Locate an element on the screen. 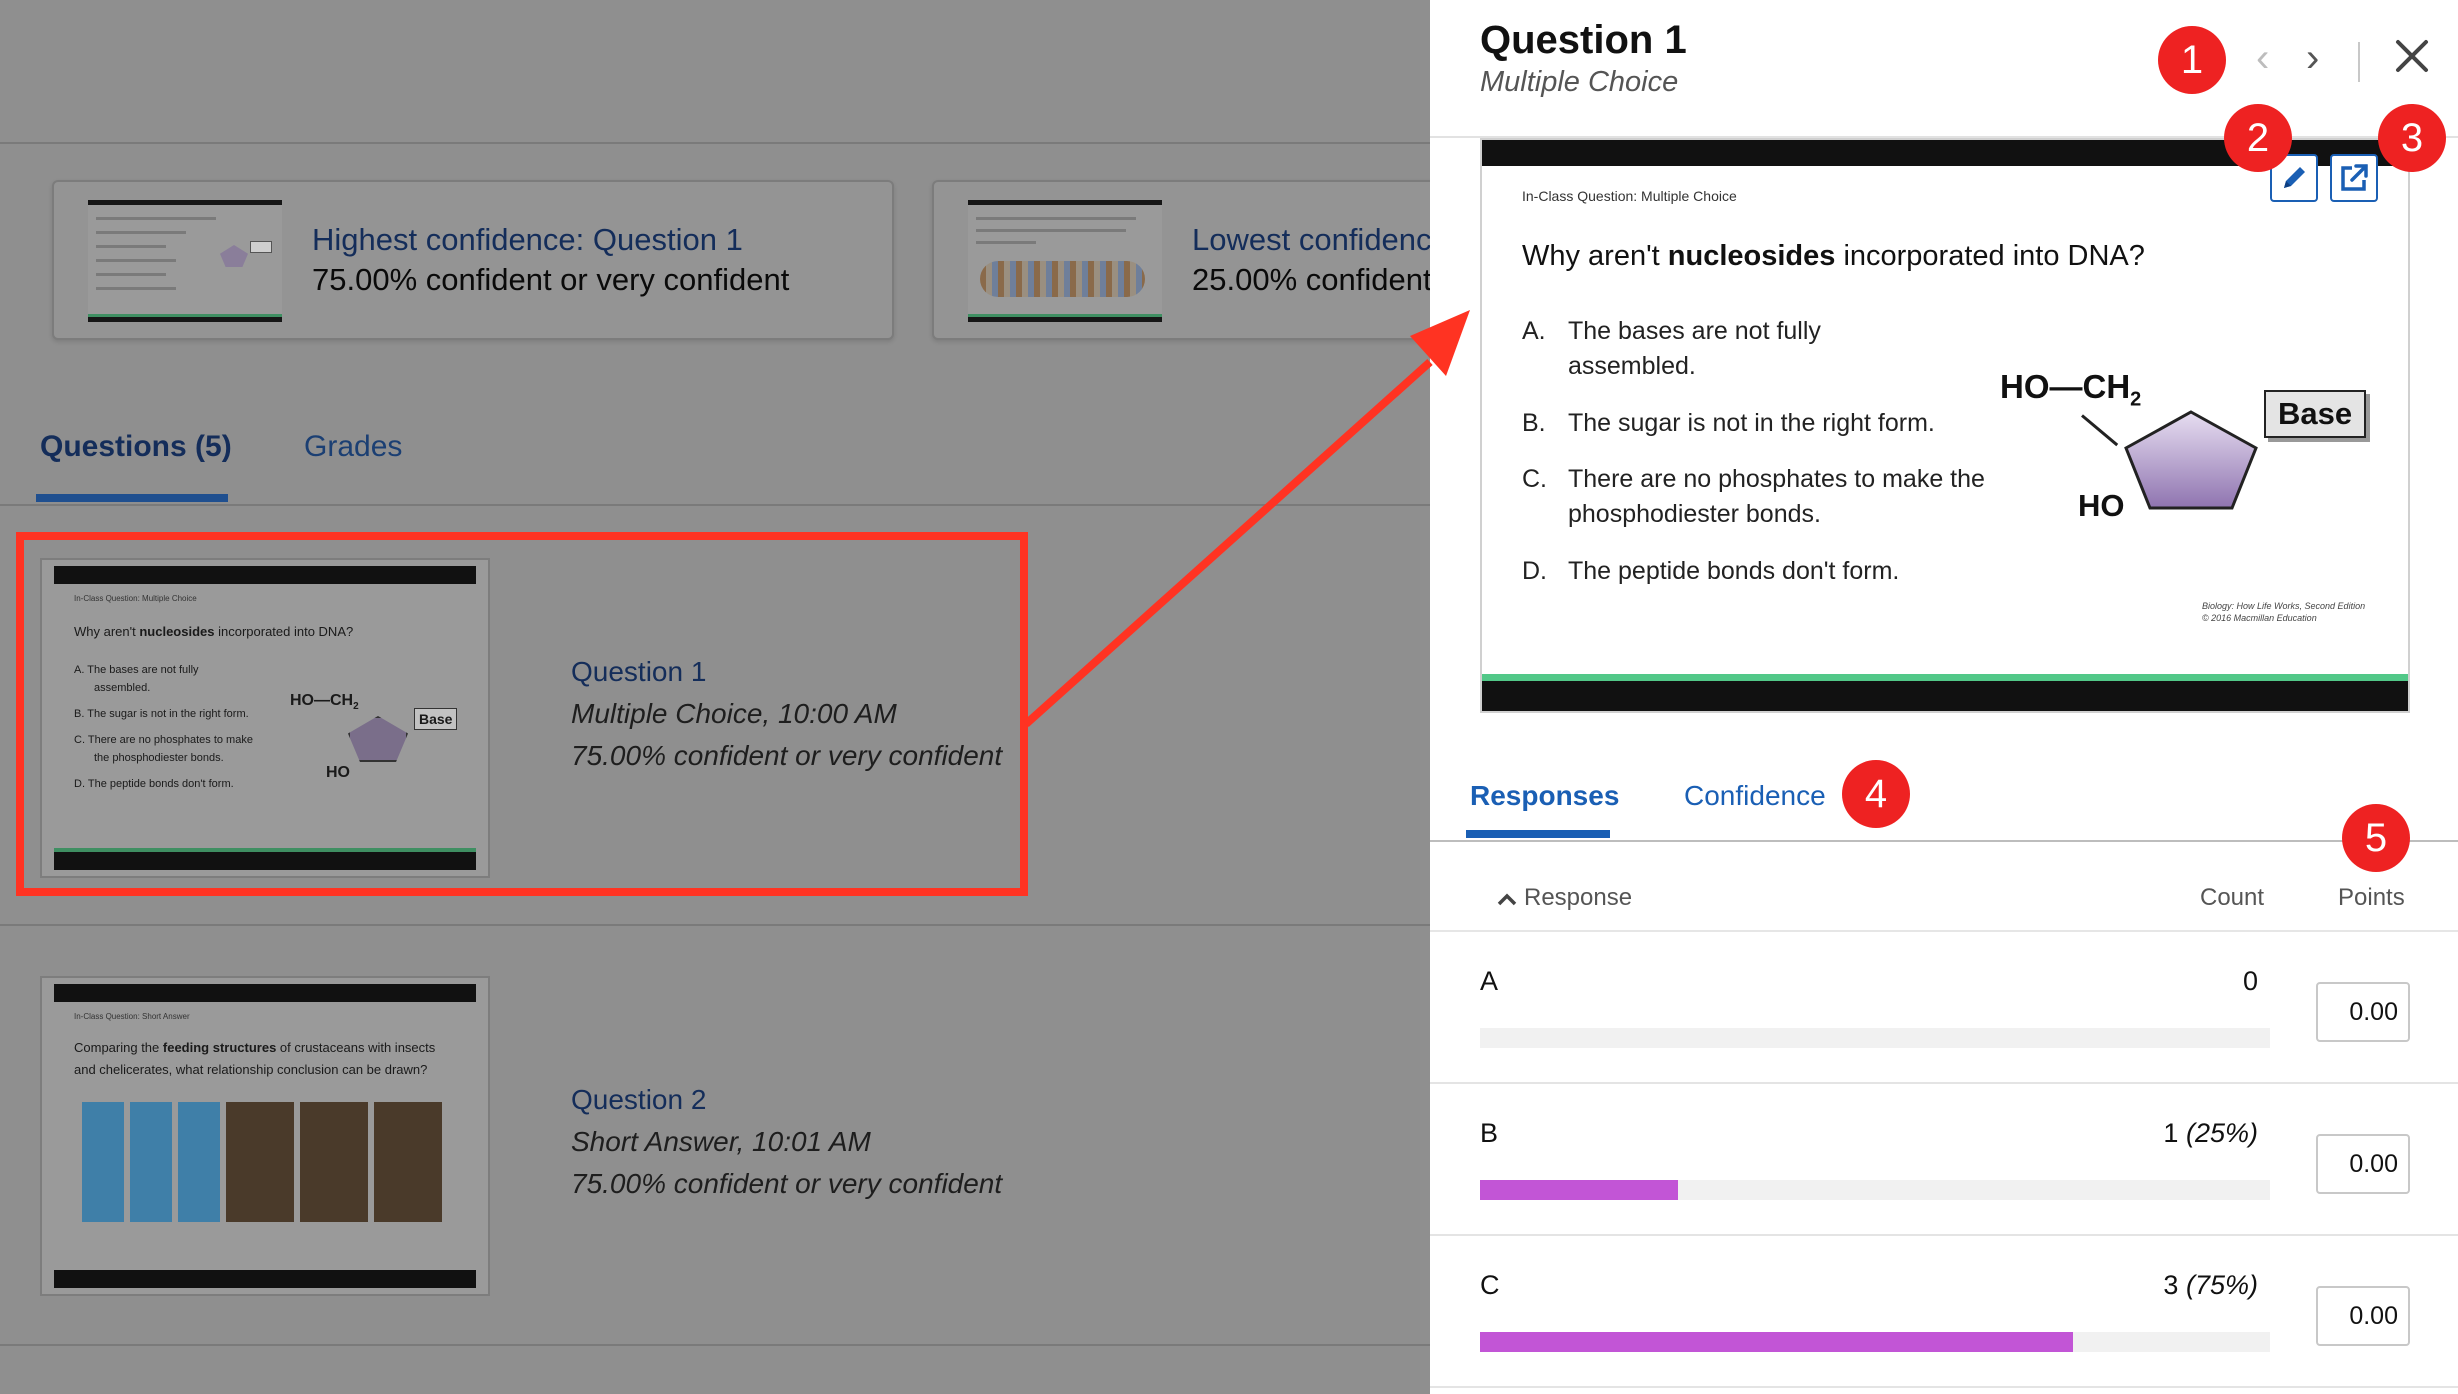  count-column-header: Count is located at coordinates (2232, 897).